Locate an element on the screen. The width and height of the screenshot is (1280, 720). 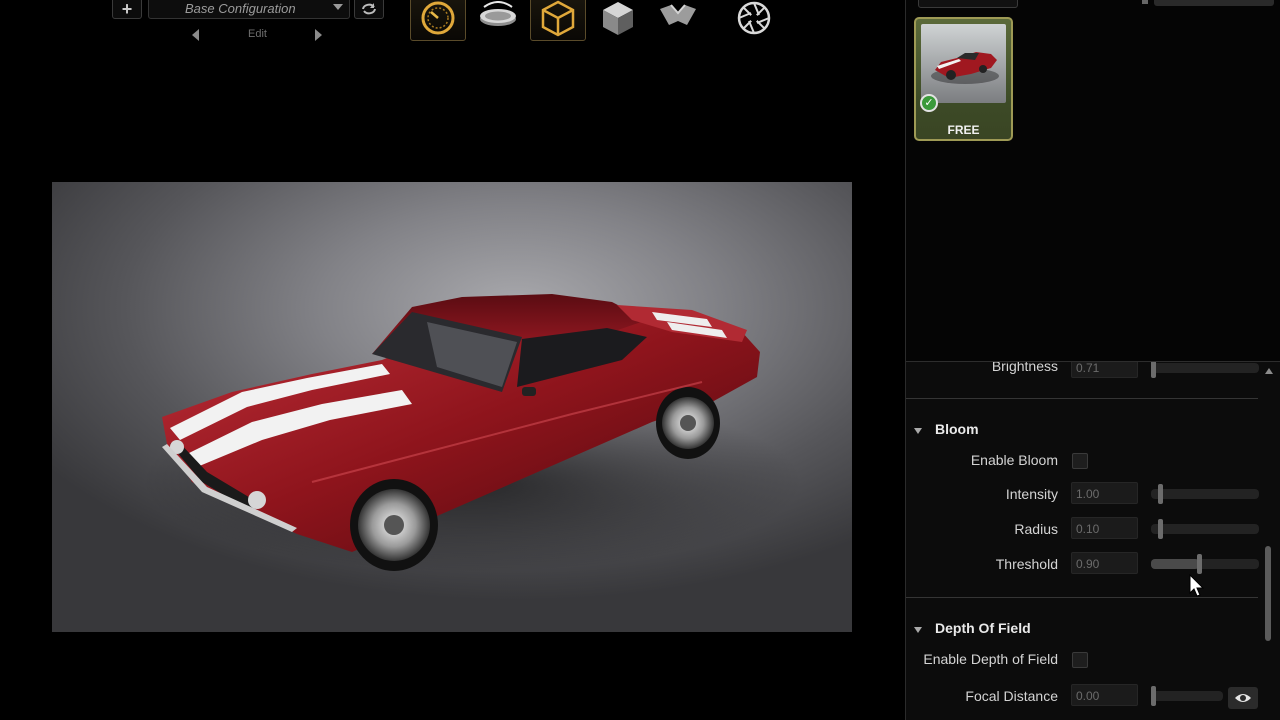
turntable-icon is located at coordinates (498, 13).